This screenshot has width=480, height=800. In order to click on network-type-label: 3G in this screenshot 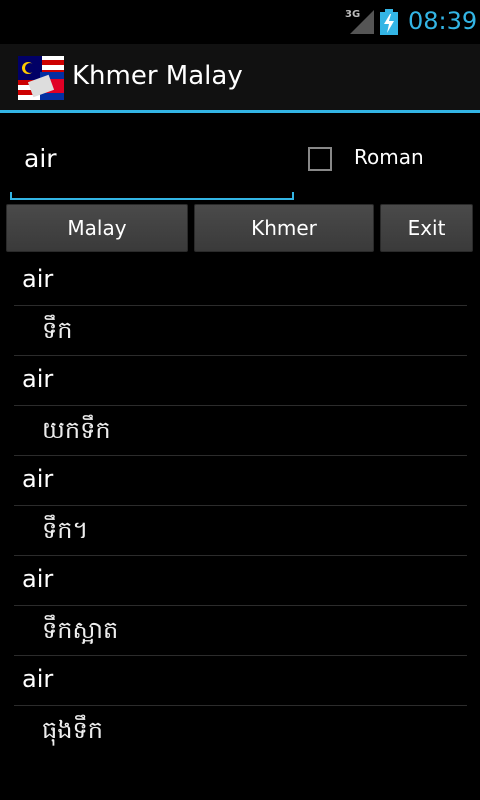, I will do `click(353, 14)`.